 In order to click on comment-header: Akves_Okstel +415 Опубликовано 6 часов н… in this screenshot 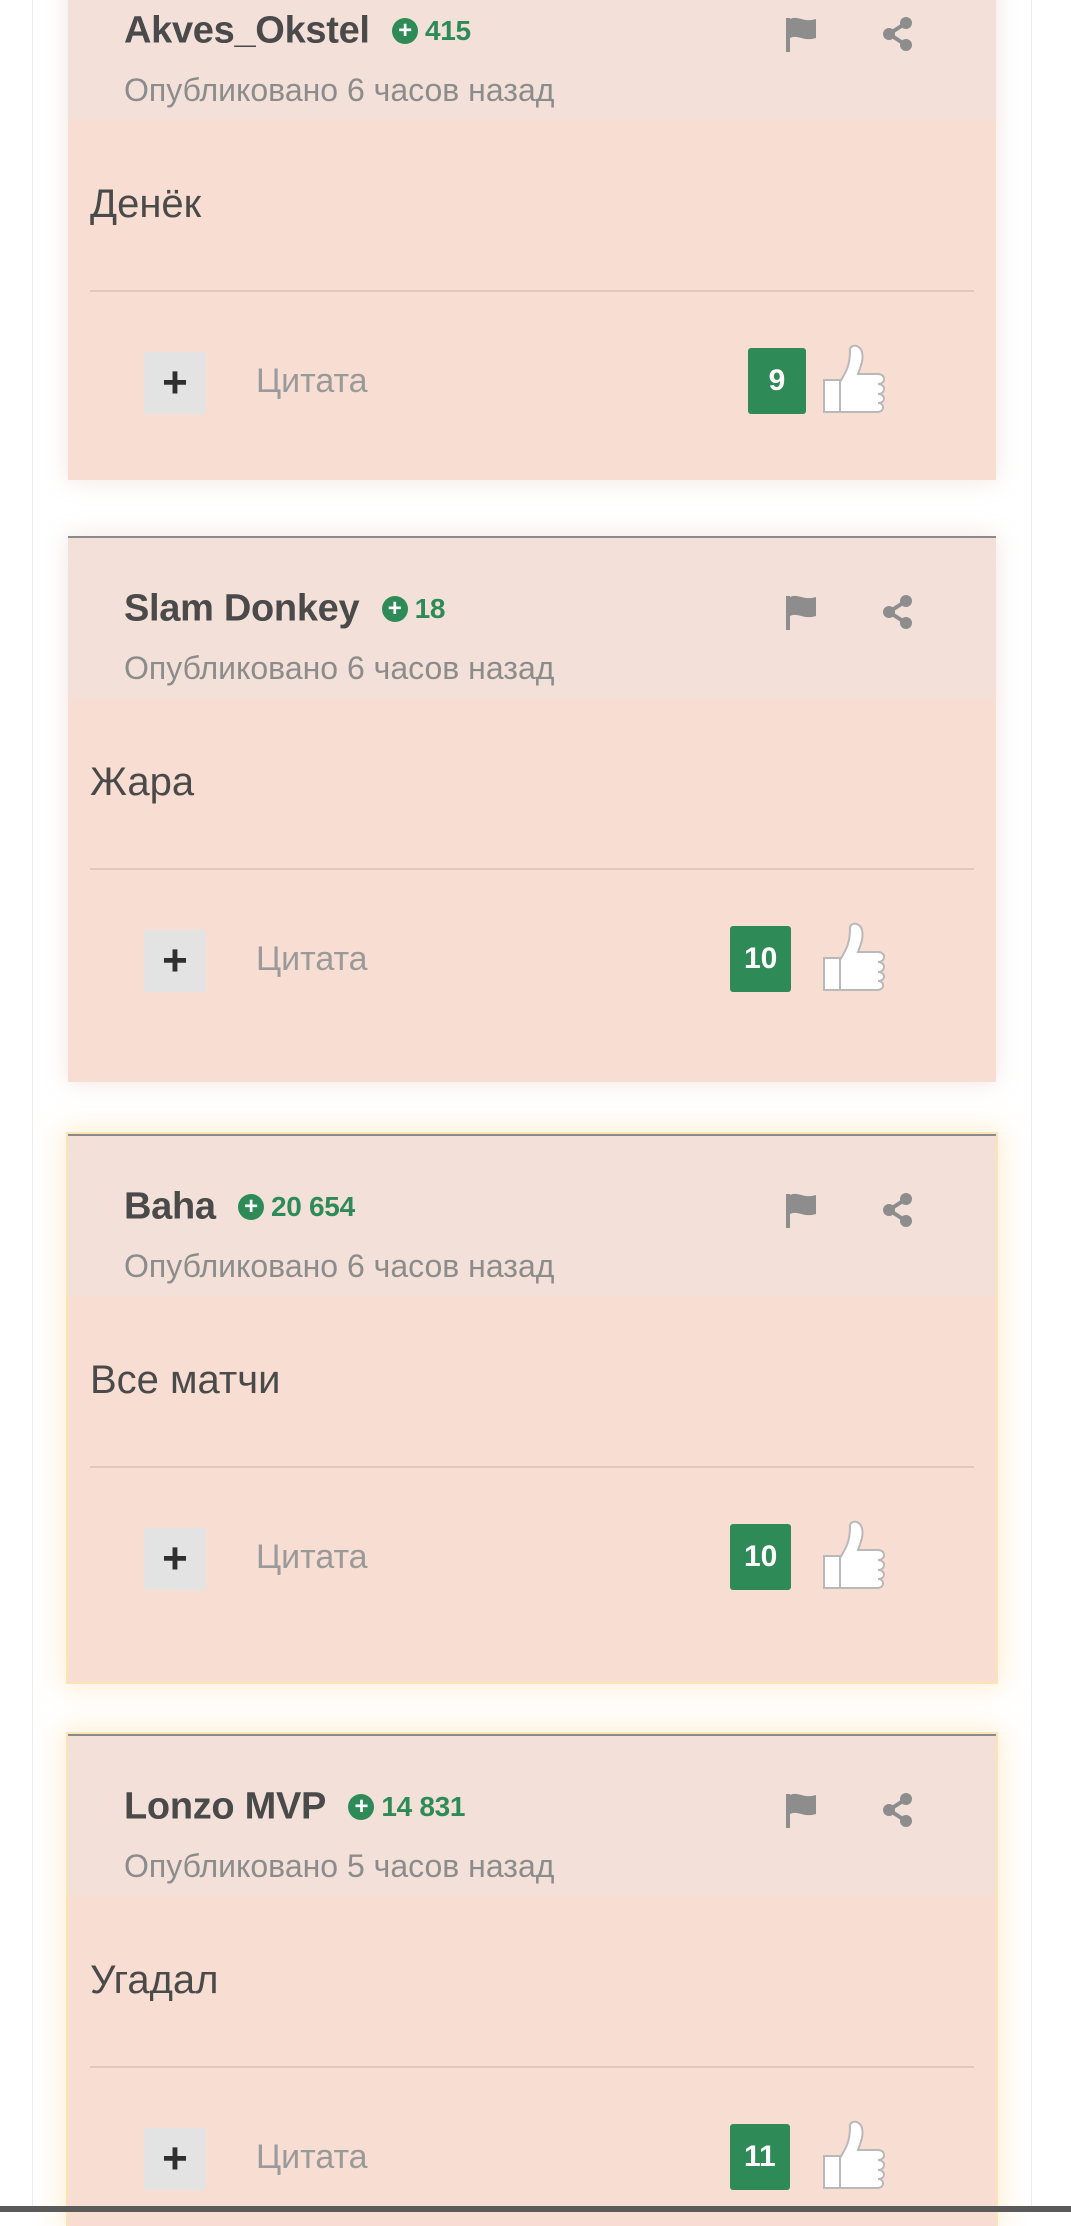, I will do `click(532, 60)`.